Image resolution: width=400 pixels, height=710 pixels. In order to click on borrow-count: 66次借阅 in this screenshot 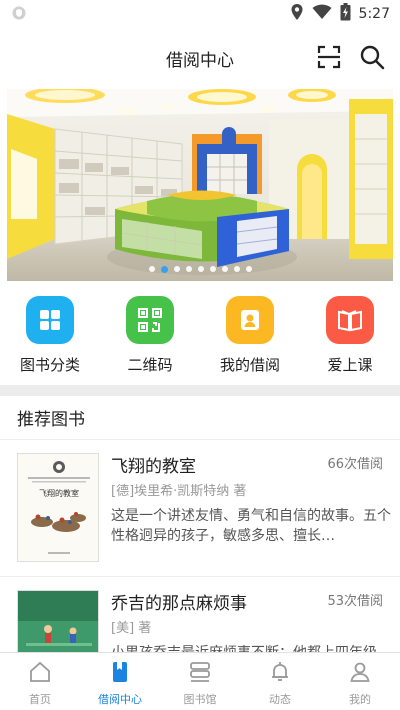, I will do `click(355, 464)`.